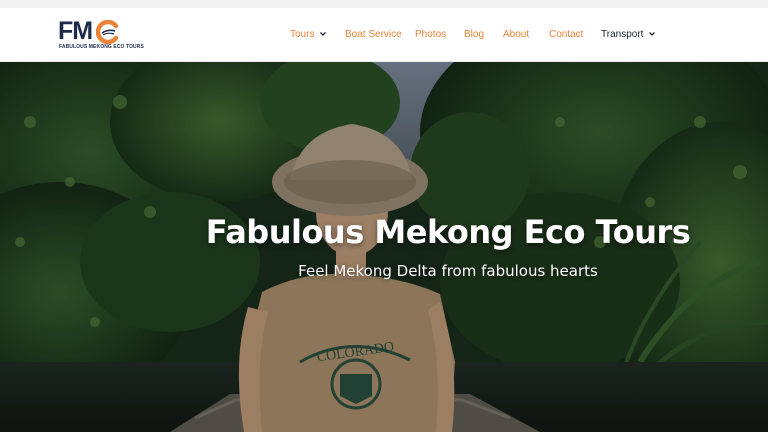 This screenshot has height=432, width=768. What do you see at coordinates (384, 4) in the screenshot?
I see `top-strip` at bounding box center [384, 4].